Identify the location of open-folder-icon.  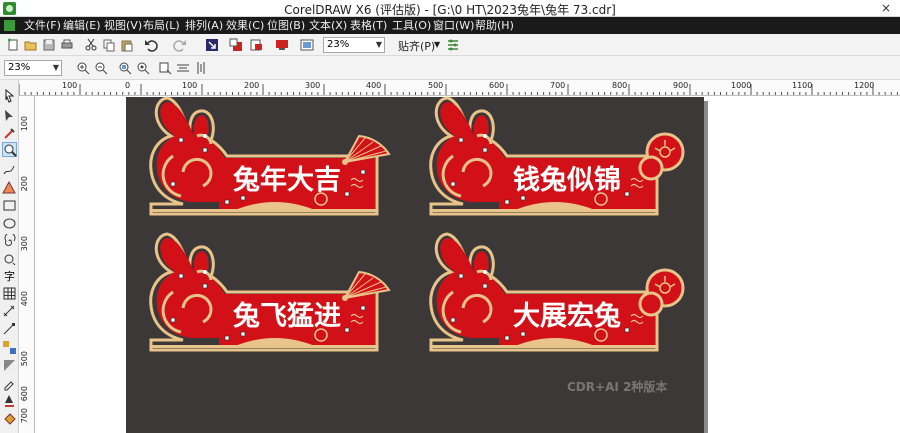
(31, 45).